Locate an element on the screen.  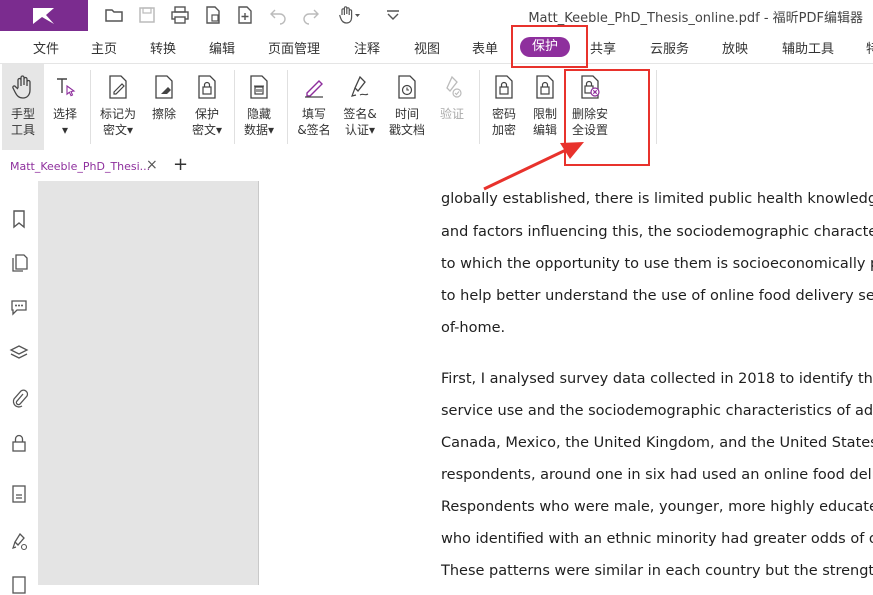
menu-home: 主页 is located at coordinates (104, 47).